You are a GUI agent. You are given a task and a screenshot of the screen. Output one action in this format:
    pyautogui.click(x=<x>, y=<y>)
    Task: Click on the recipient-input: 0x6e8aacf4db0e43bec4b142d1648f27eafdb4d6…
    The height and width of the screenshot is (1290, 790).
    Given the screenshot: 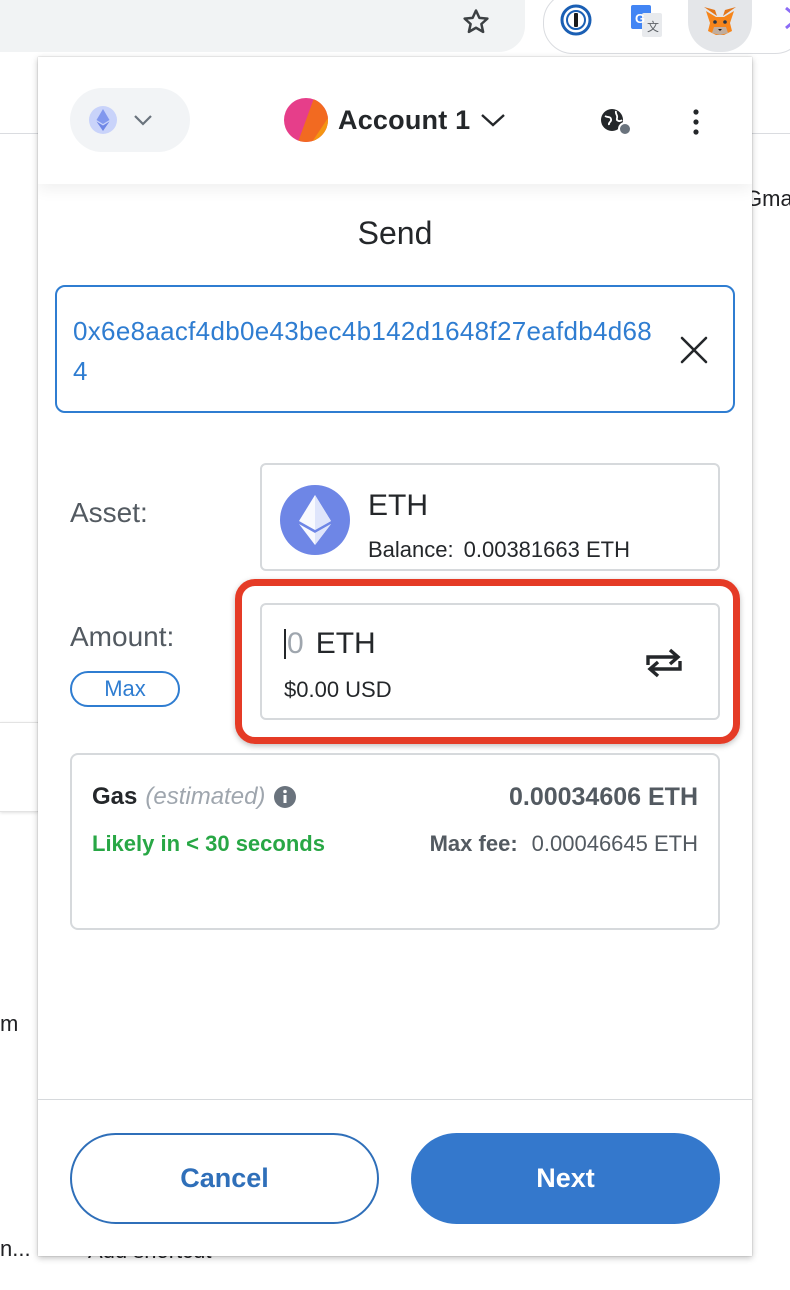 What is the action you would take?
    pyautogui.click(x=395, y=349)
    